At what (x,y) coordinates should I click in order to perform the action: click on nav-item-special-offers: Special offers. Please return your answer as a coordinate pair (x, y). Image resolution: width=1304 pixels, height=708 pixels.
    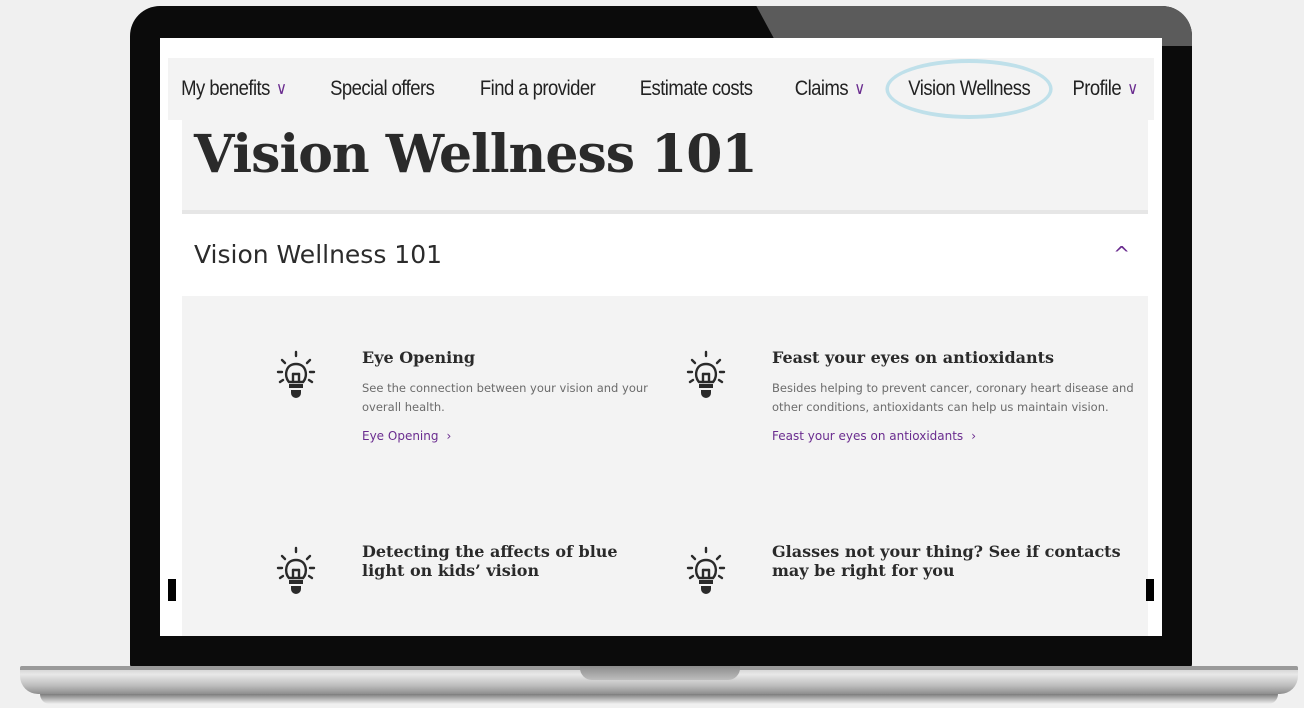
    Looking at the image, I should click on (382, 89).